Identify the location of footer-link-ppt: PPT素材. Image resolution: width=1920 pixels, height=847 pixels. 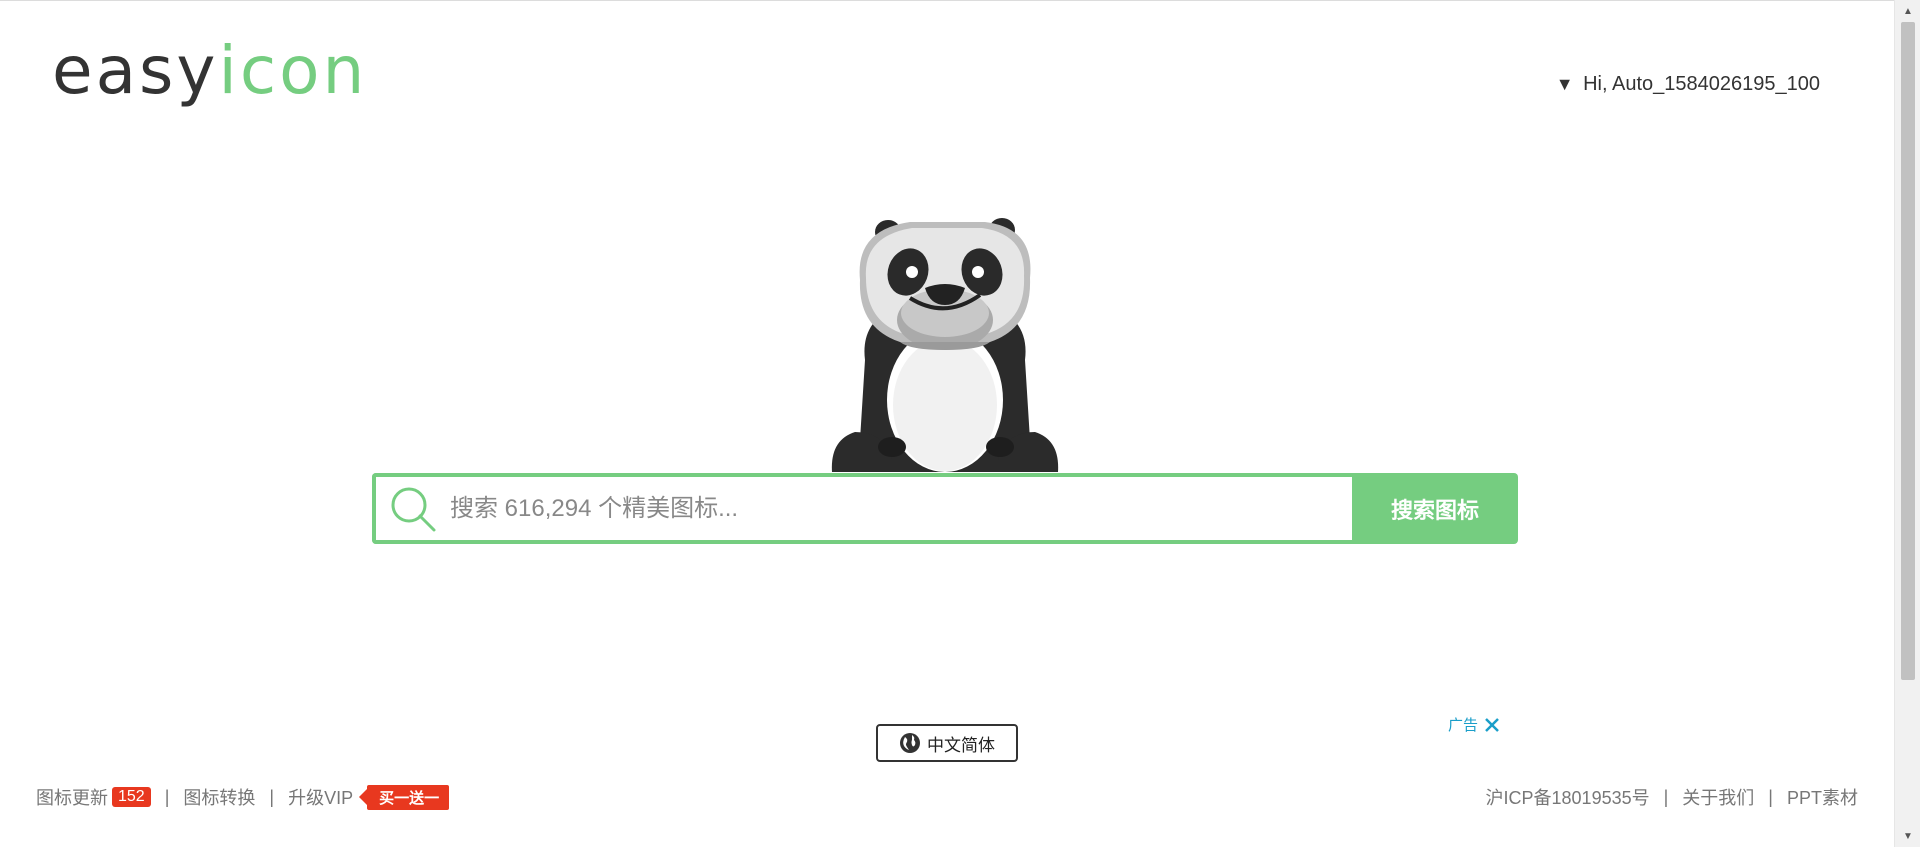
(1822, 797).